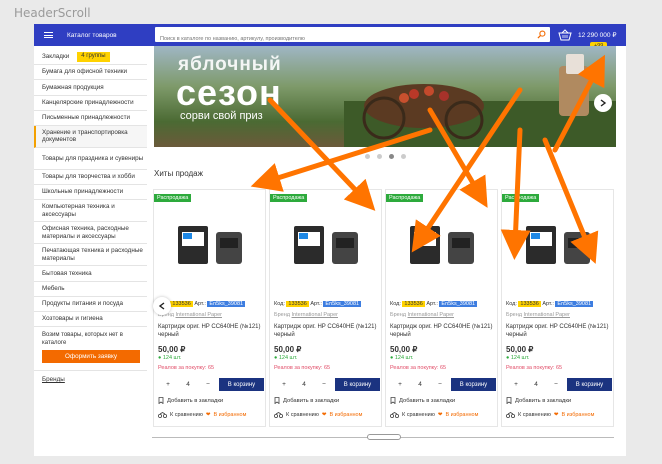  I want to click on banner-line-3: сорви свой приз, so click(221, 116).